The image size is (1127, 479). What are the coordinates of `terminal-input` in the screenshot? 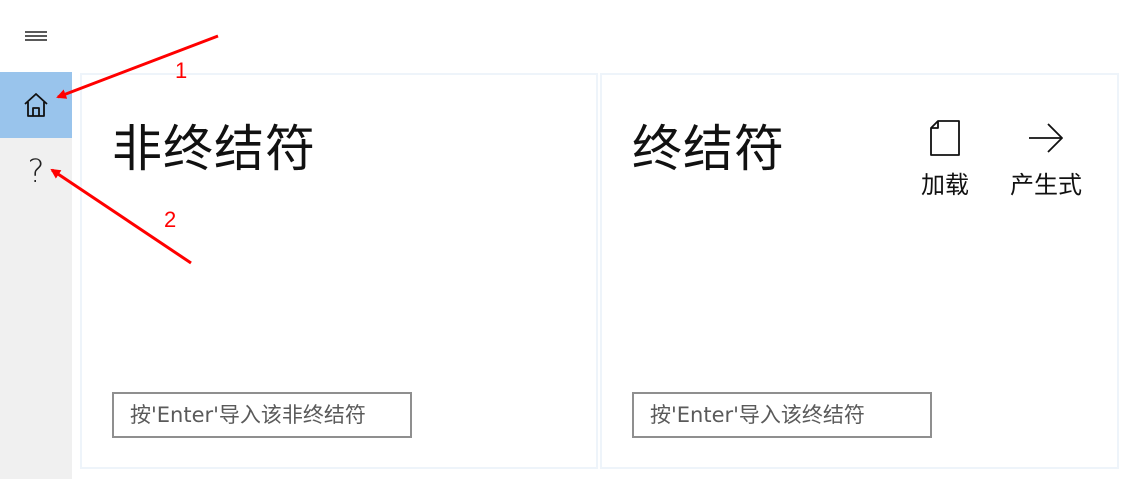 It's located at (782, 415).